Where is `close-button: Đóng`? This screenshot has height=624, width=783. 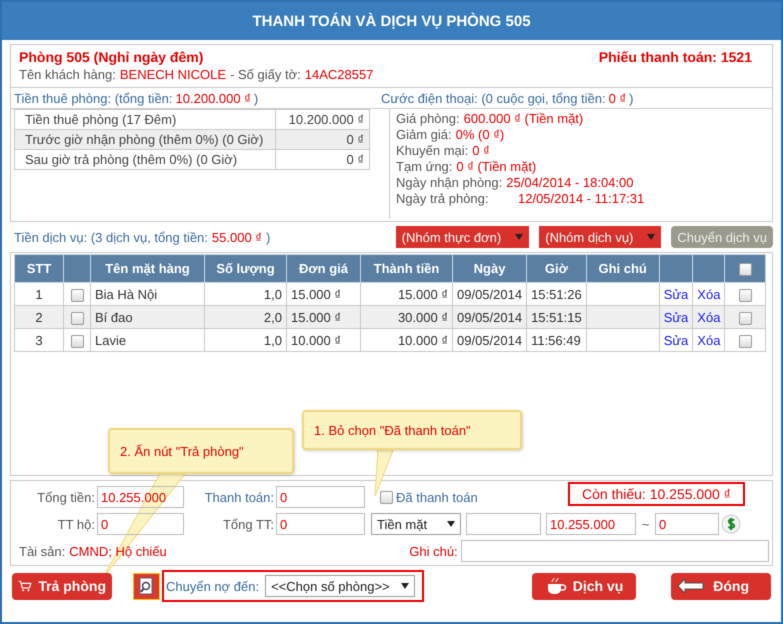 close-button: Đóng is located at coordinates (721, 586).